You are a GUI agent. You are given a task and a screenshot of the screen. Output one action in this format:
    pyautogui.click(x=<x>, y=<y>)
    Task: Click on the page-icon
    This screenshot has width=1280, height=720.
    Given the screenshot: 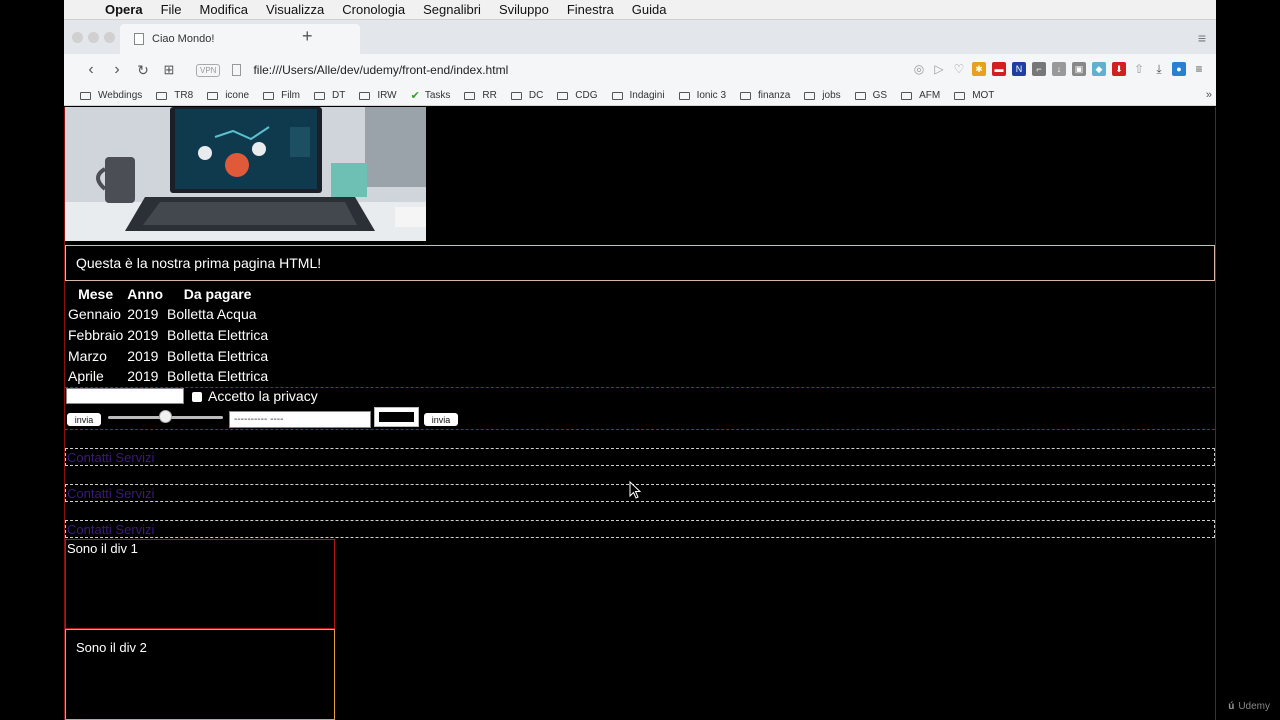 What is the action you would take?
    pyautogui.click(x=237, y=70)
    